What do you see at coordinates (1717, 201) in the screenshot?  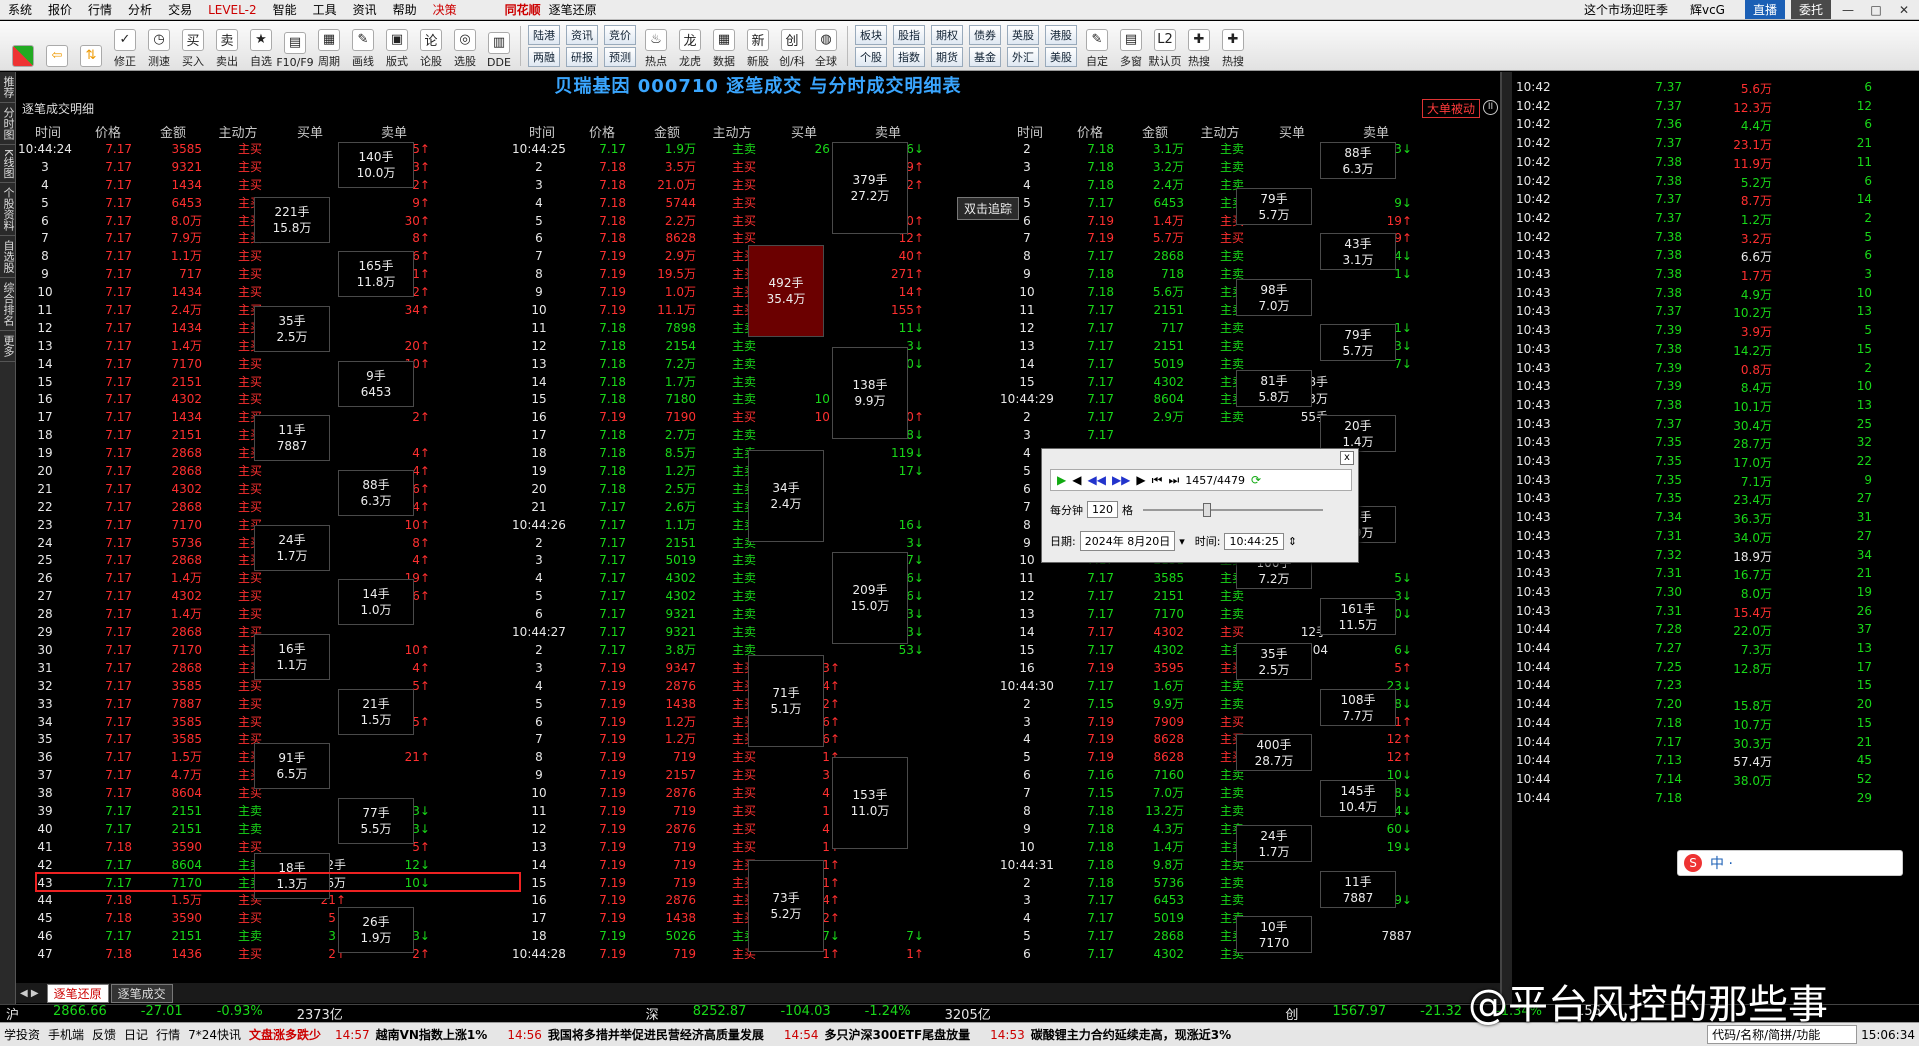 I see `minute-row: 10:42 7.37 8.7万 14` at bounding box center [1717, 201].